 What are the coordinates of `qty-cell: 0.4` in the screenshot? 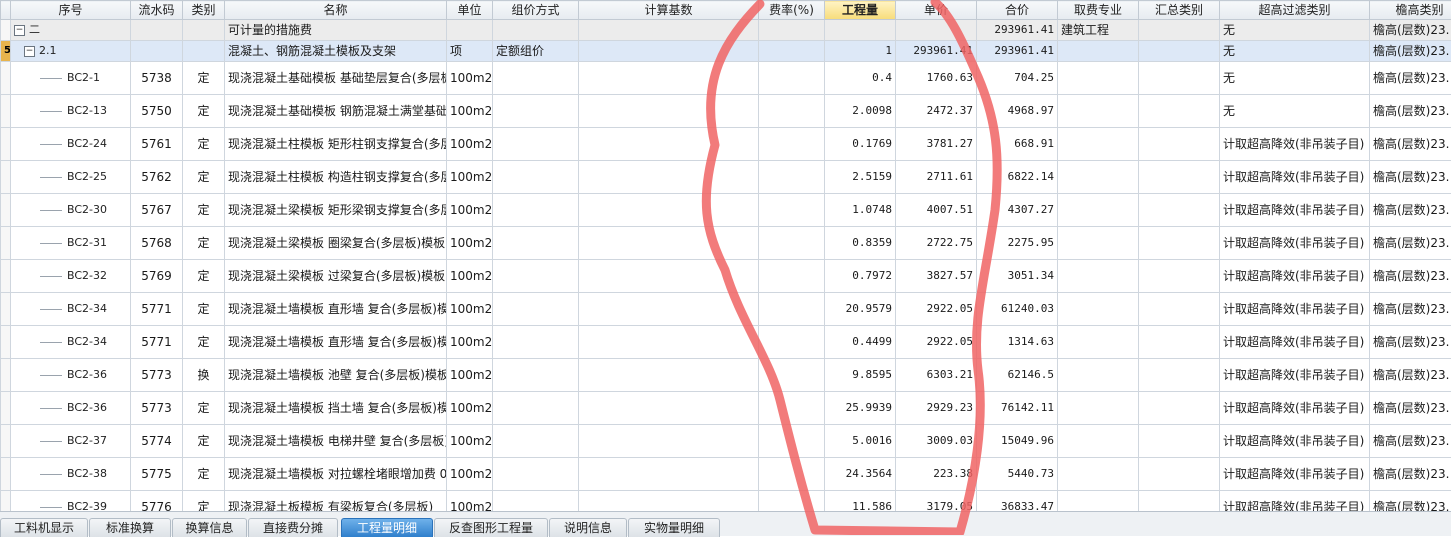 It's located at (860, 78).